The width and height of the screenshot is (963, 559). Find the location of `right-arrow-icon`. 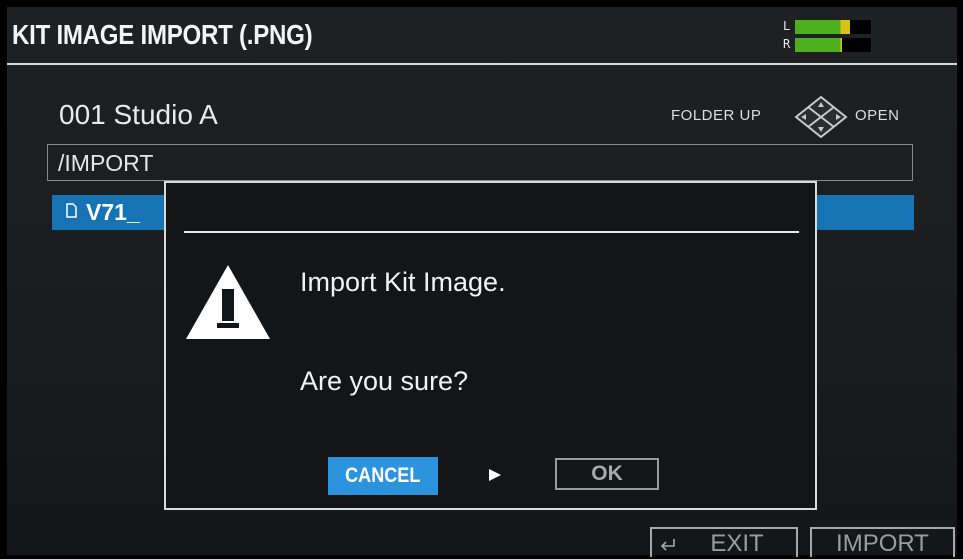

right-arrow-icon is located at coordinates (495, 475).